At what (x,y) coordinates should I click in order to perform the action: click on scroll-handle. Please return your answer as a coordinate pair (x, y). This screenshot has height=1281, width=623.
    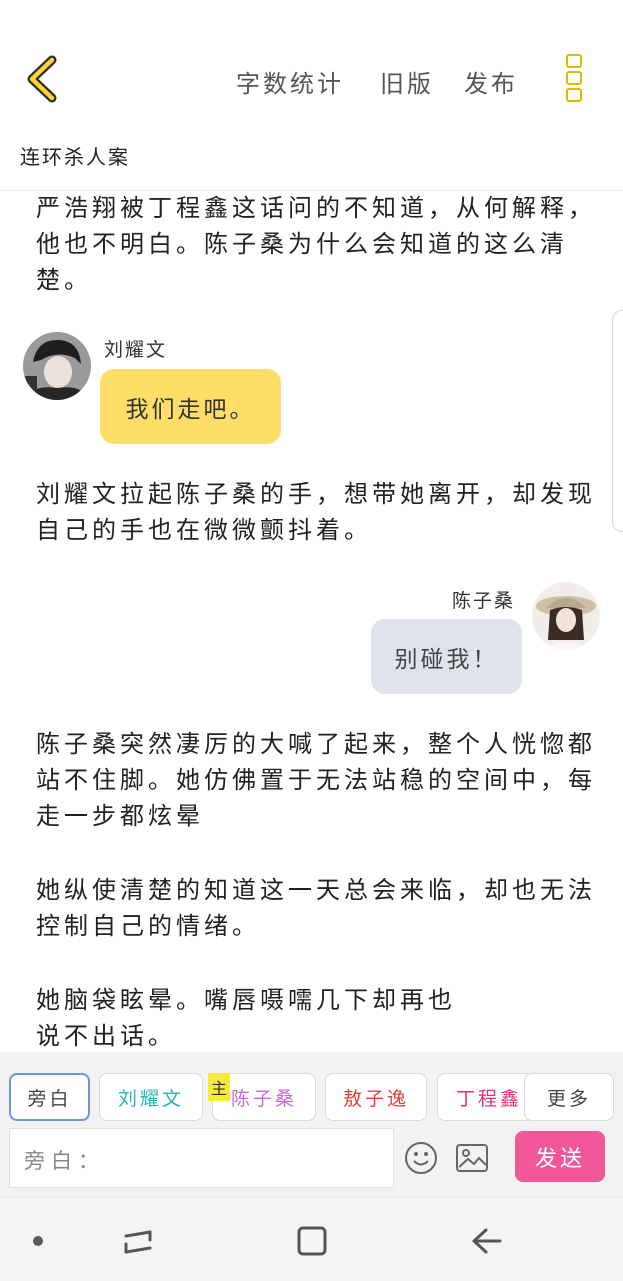
    Looking at the image, I should click on (617, 421).